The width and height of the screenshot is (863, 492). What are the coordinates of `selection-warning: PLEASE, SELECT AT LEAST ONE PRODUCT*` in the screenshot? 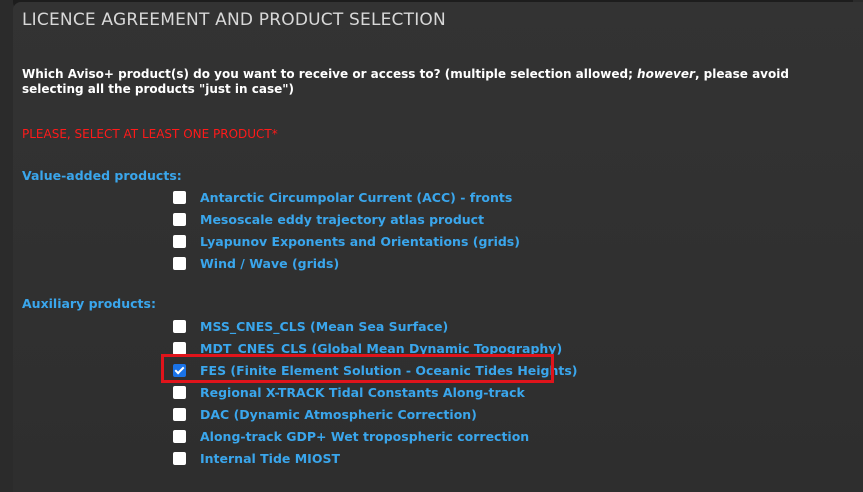 It's located at (150, 134).